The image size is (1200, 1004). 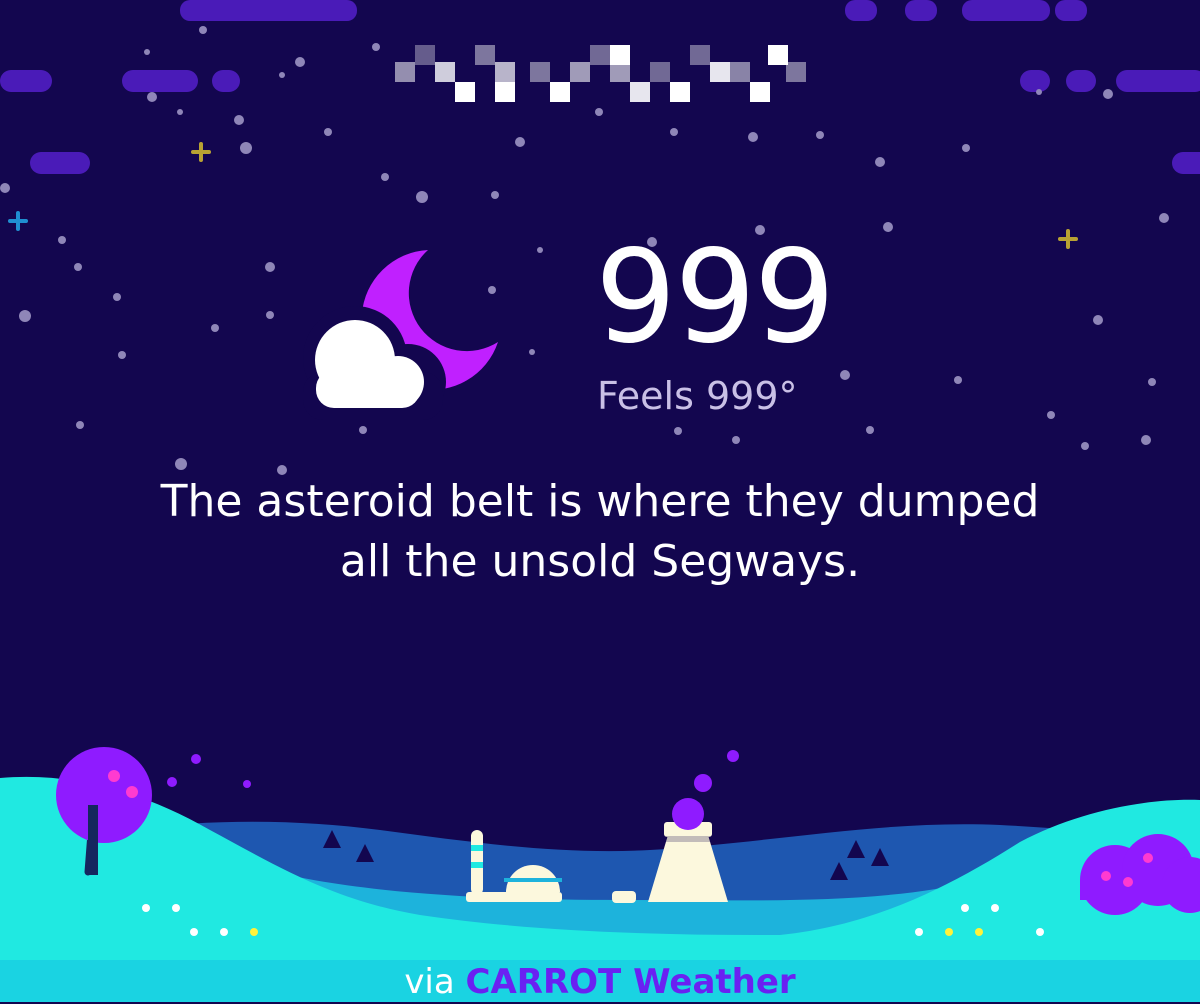 What do you see at coordinates (543, 195) in the screenshot?
I see `twinkle-stars` at bounding box center [543, 195].